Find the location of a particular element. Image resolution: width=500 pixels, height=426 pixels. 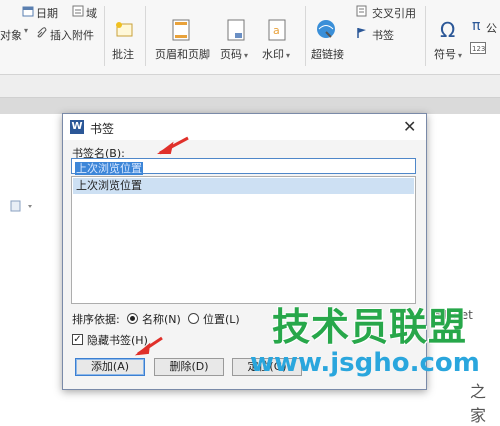

watermark-corner: 之家 is located at coordinates (478, 403).